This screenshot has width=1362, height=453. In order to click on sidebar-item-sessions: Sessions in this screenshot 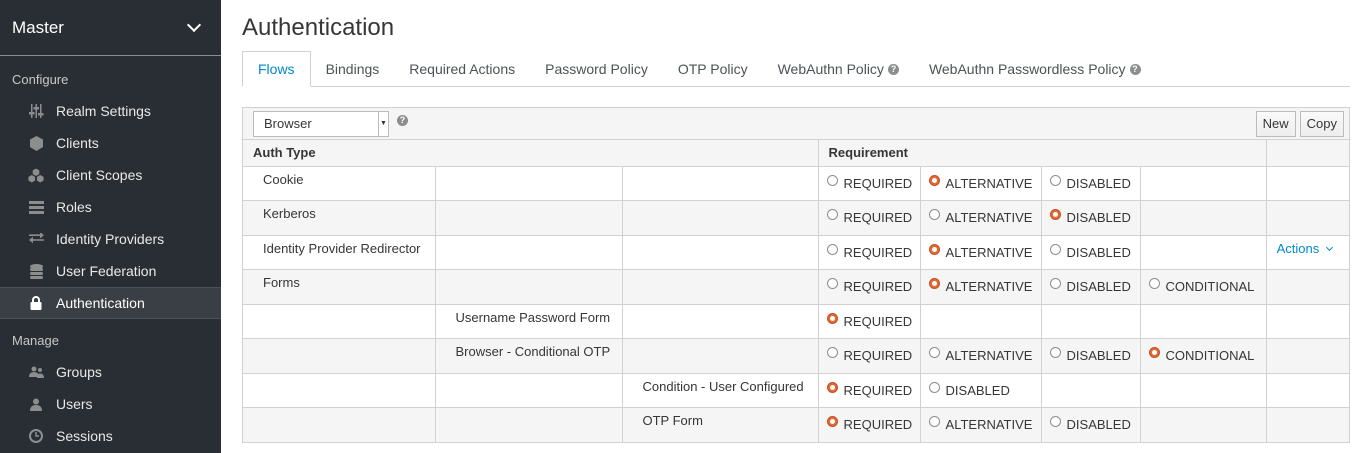, I will do `click(110, 436)`.